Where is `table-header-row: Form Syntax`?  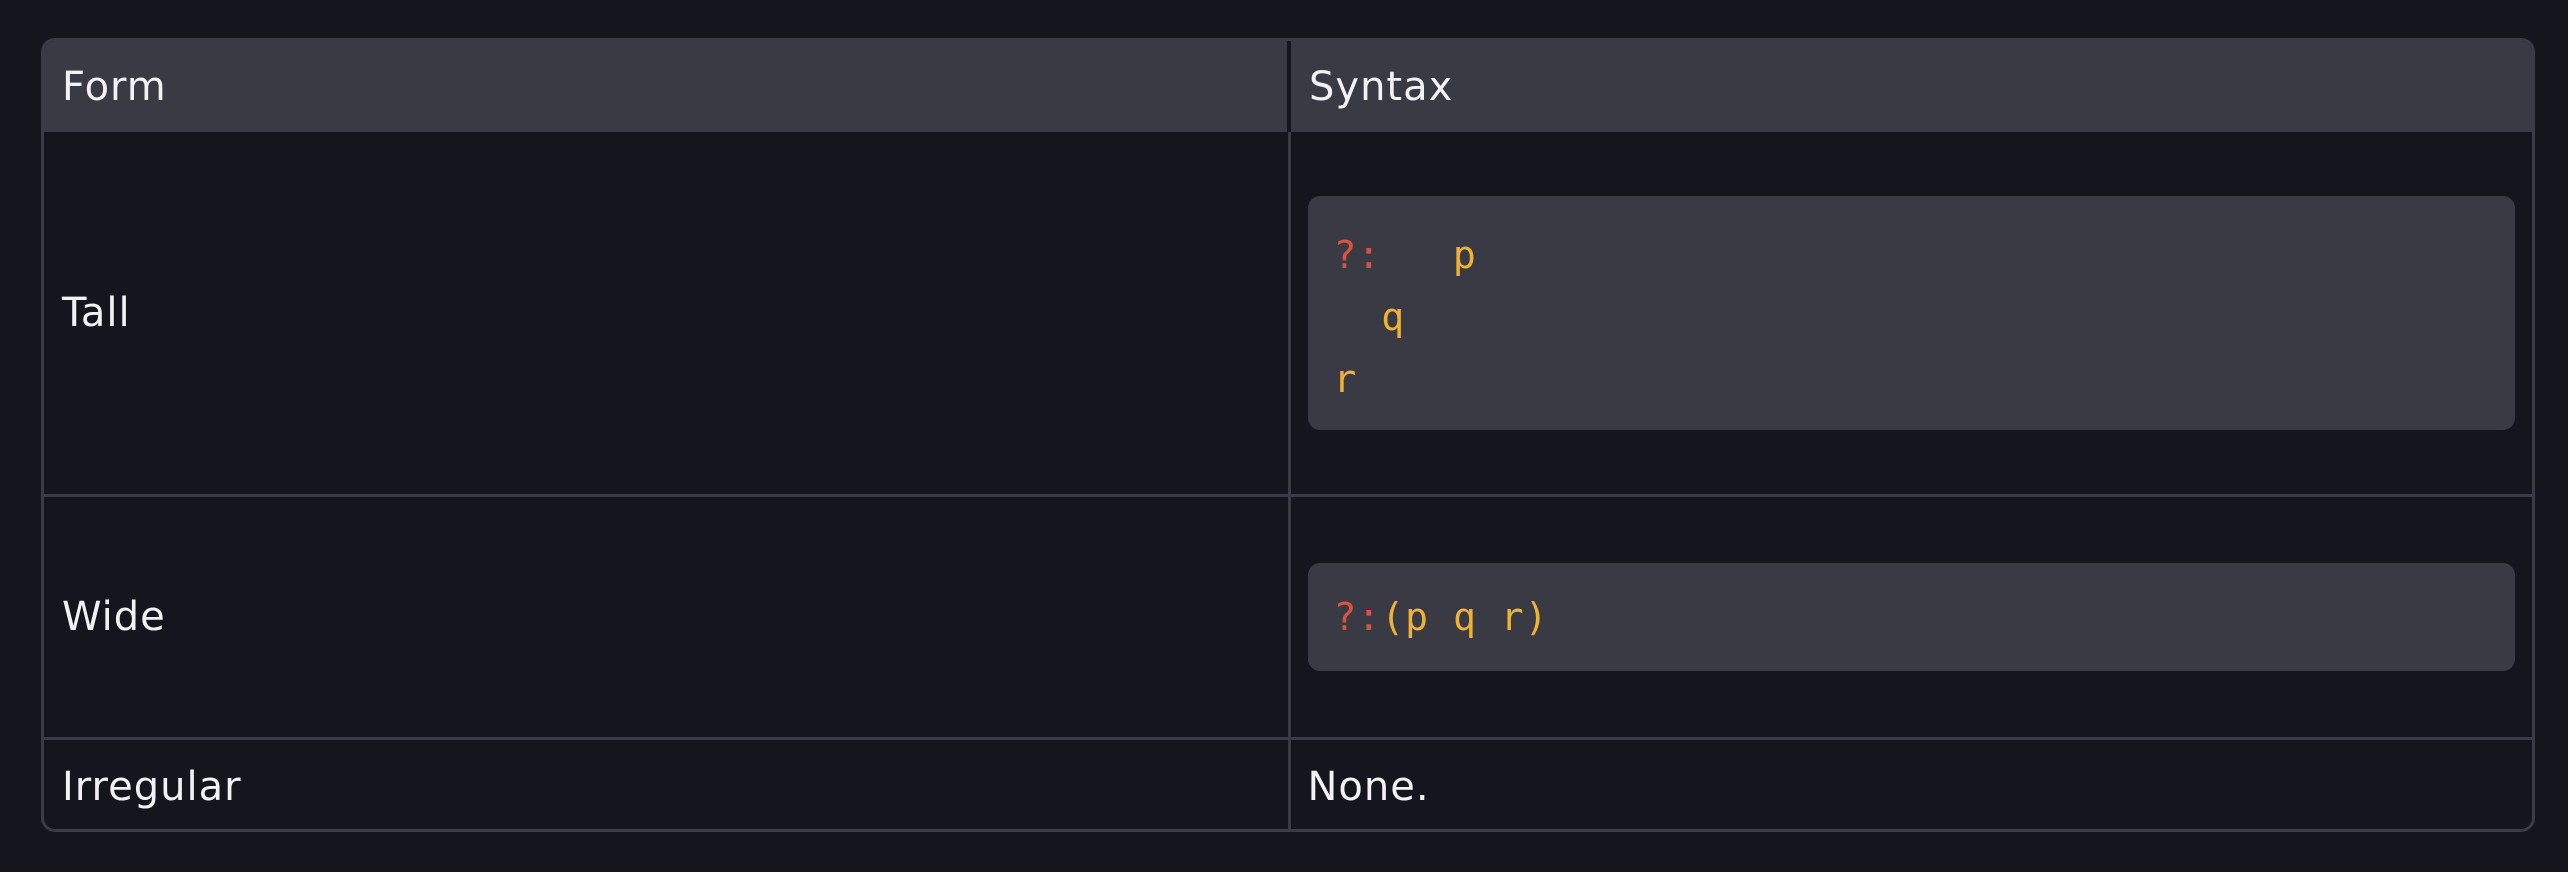 table-header-row: Form Syntax is located at coordinates (1288, 86).